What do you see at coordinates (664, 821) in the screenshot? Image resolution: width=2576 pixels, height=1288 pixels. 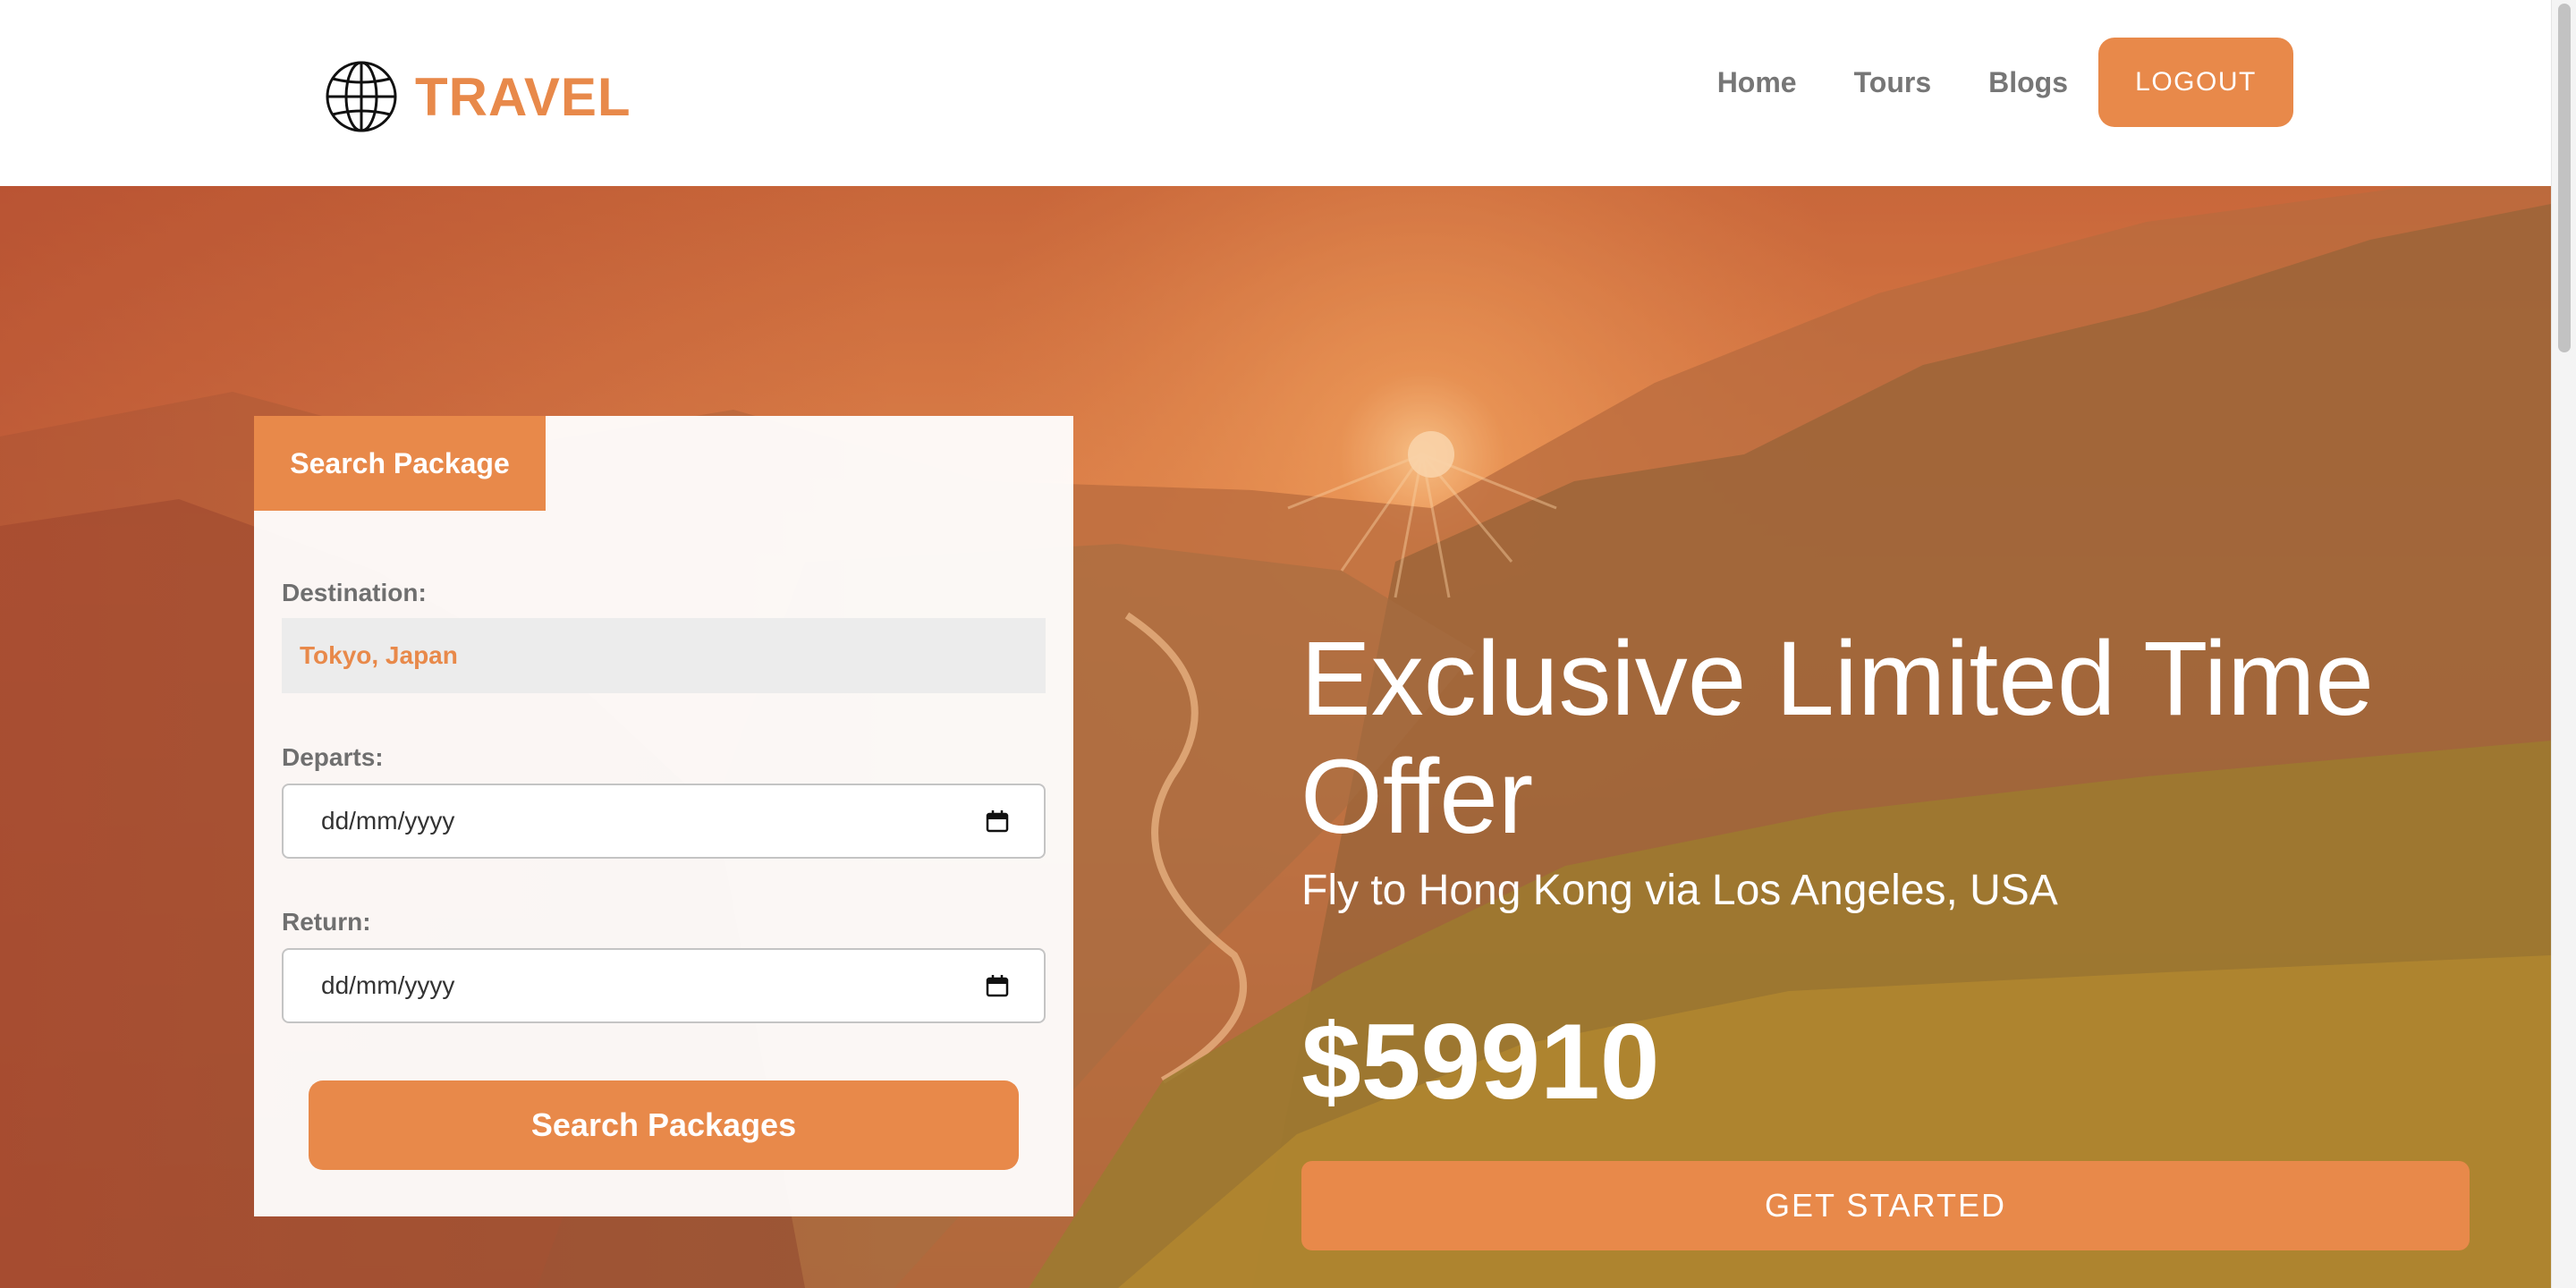 I see `departs-date-input: dd/mm/yyyy` at bounding box center [664, 821].